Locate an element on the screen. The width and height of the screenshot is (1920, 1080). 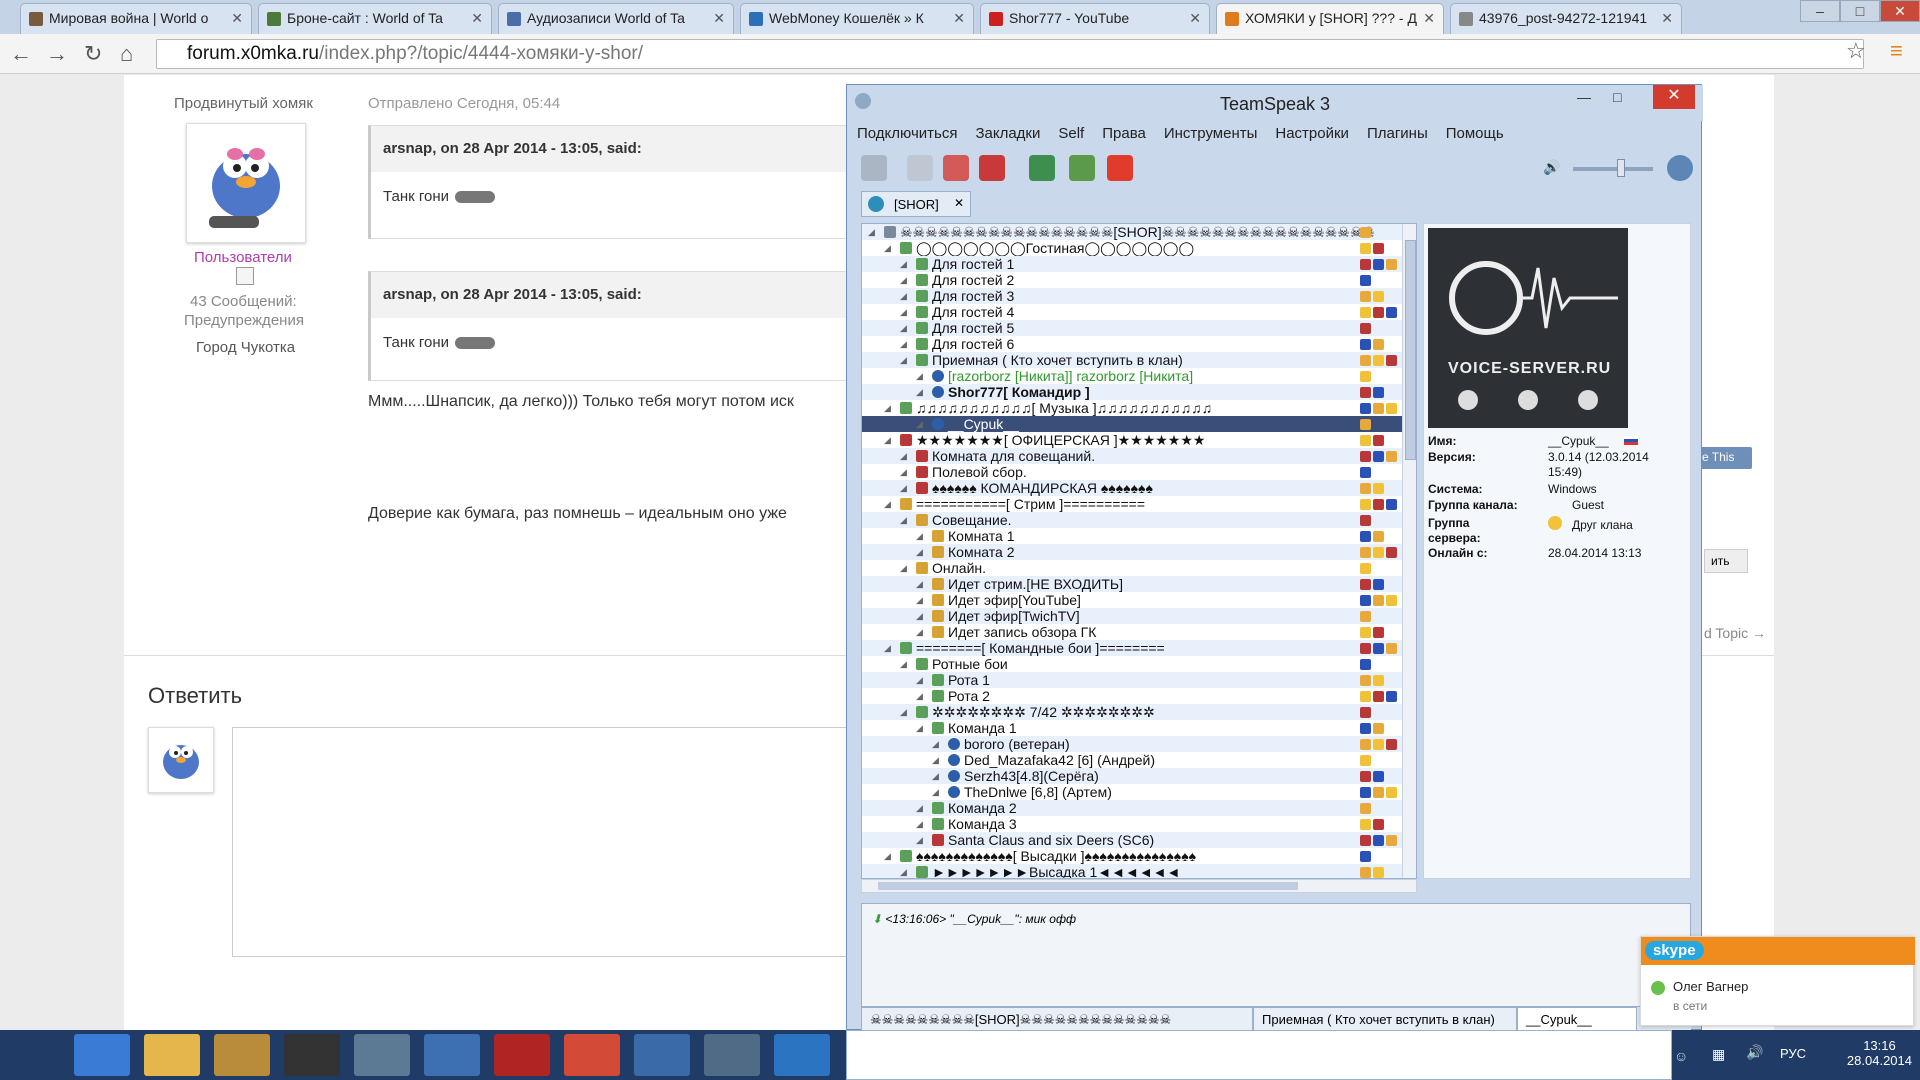
channel-row: ◢ ===========[ Стрим ]========== is located at coordinates (1132, 504).